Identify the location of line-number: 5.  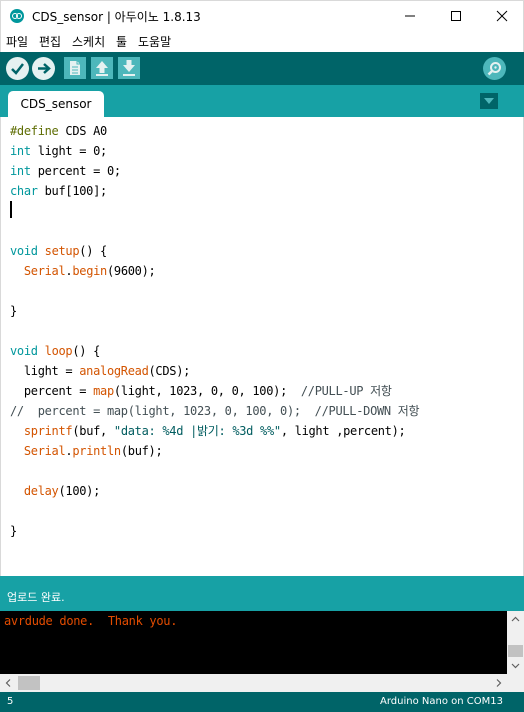
(10, 701).